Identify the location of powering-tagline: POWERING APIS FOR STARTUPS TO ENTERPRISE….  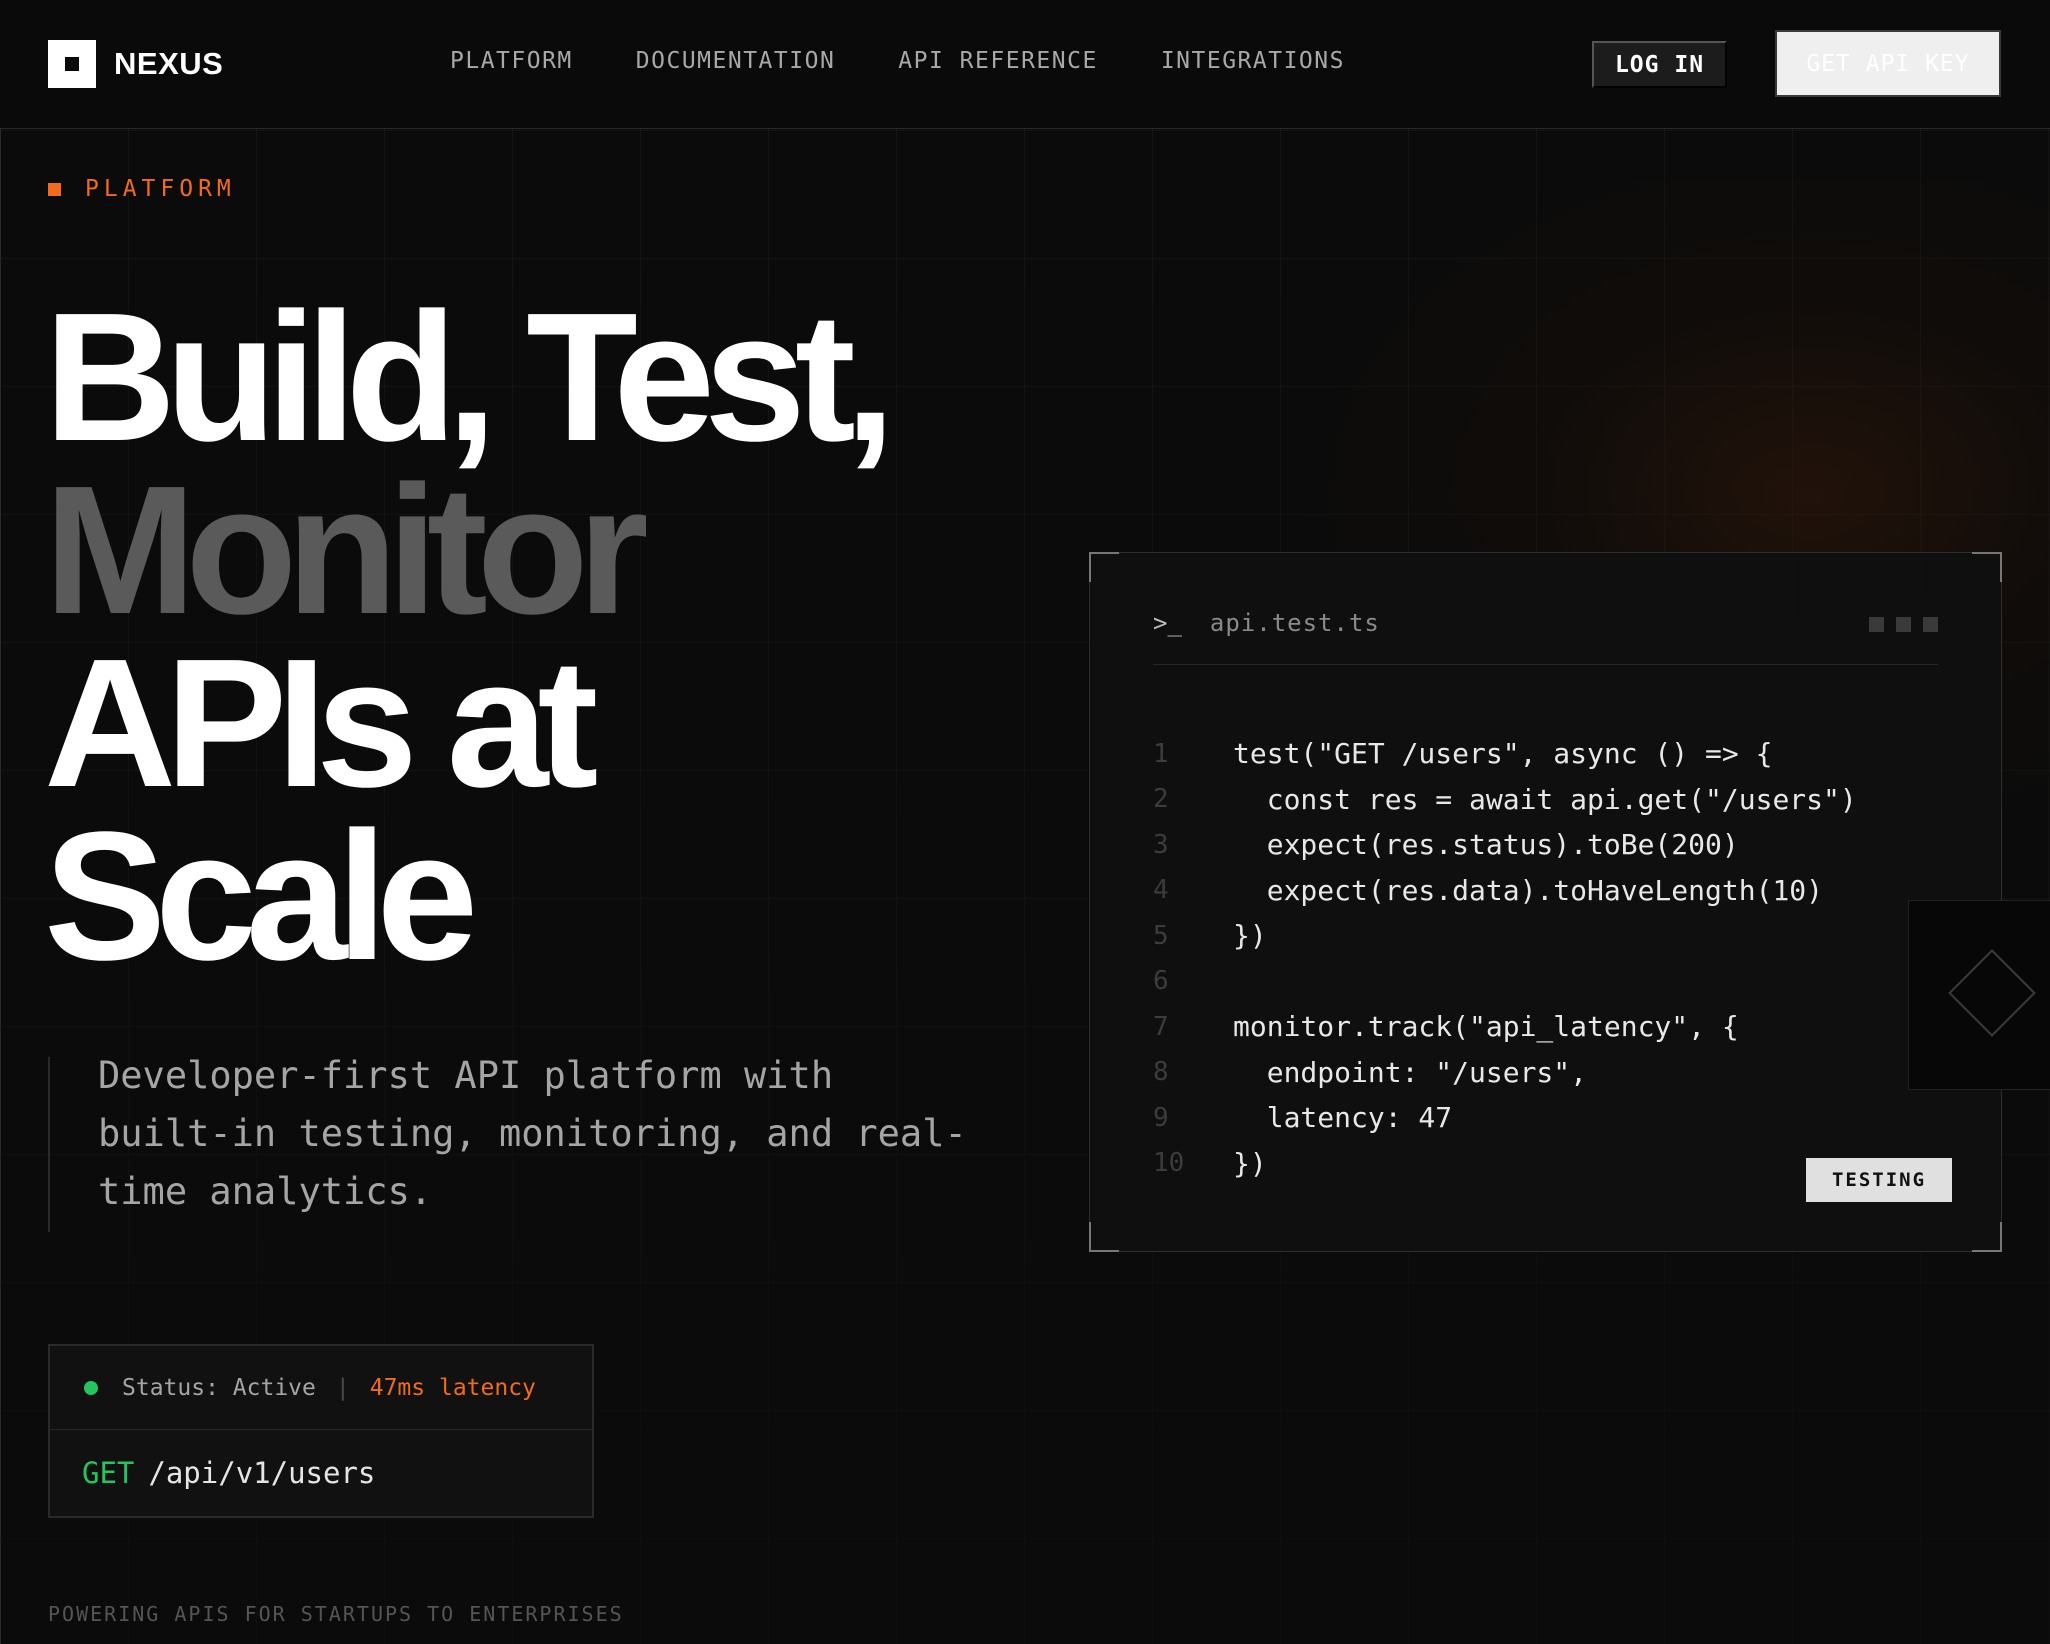
(336, 1614).